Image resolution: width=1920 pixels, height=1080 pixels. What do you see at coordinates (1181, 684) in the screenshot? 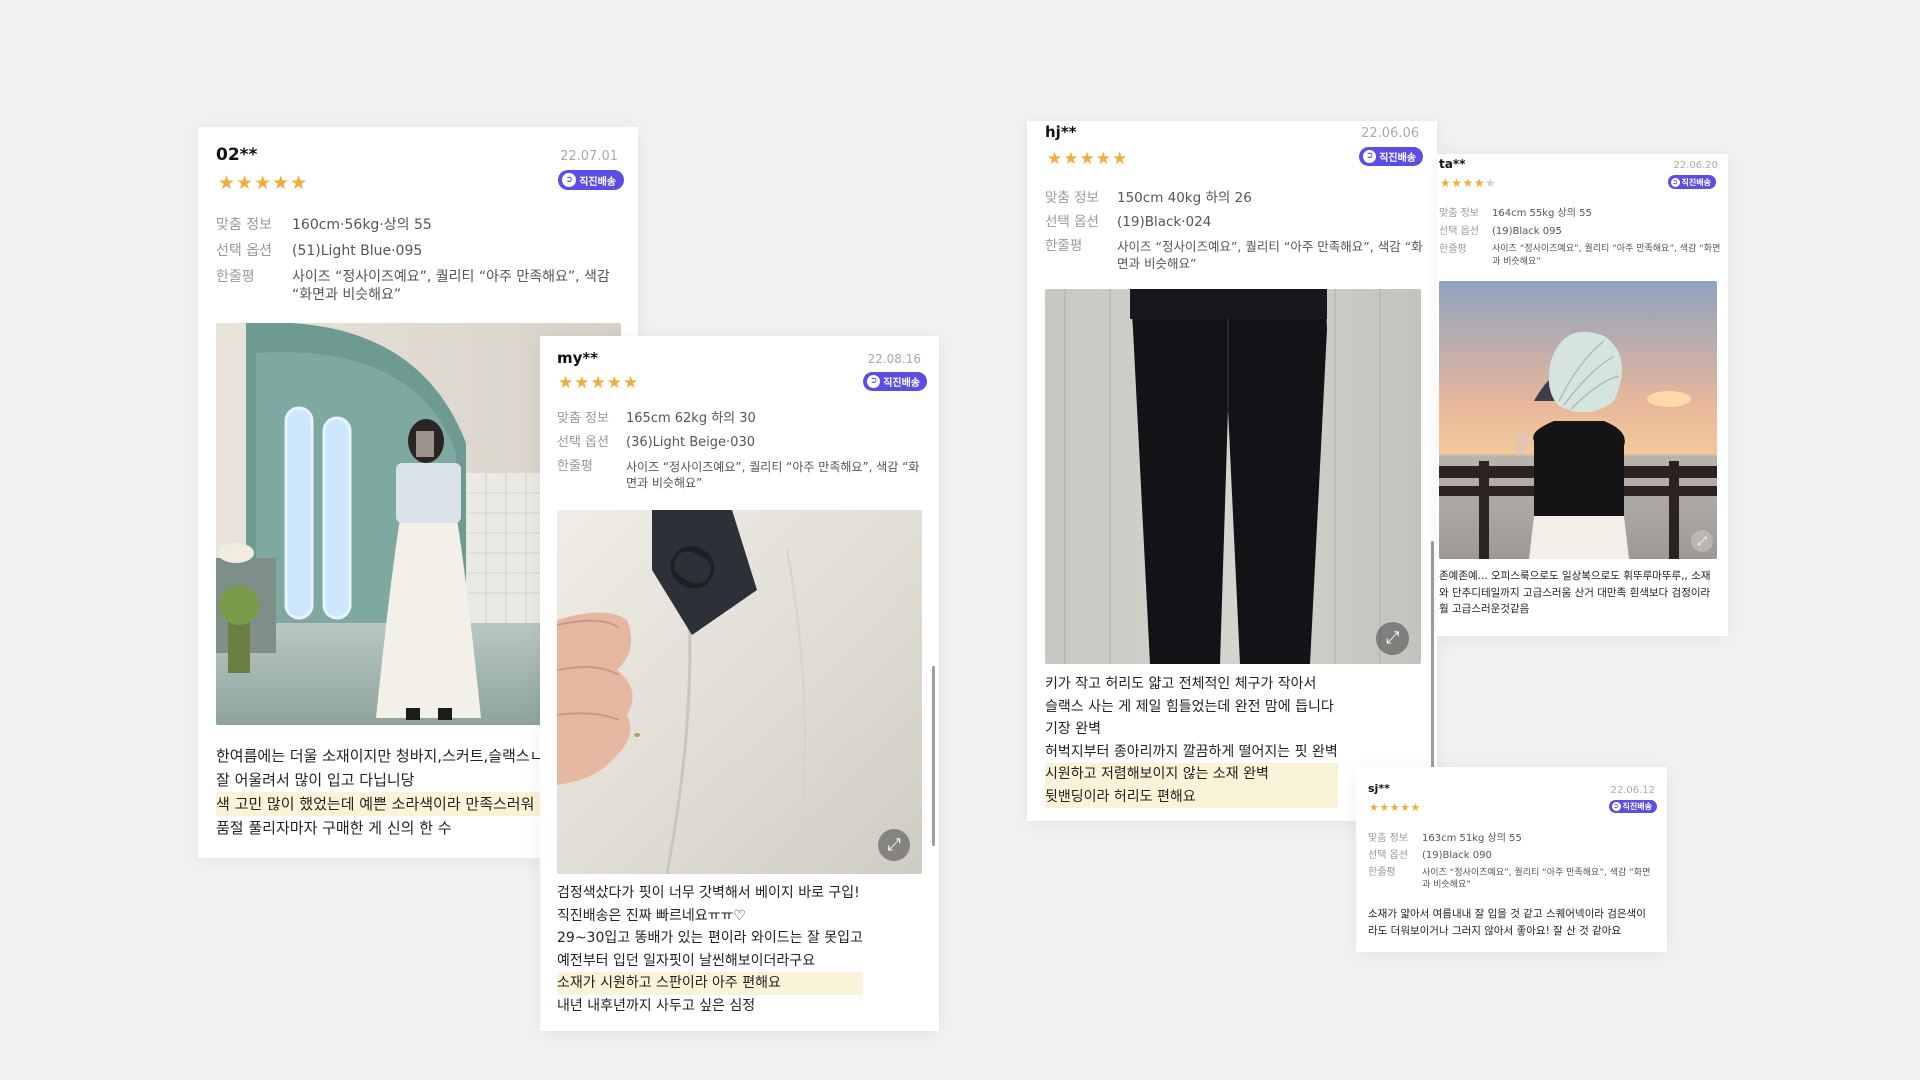
I see `review-line: 키가 작고 허리도 얇고 전체적인 체구가 작아서` at bounding box center [1181, 684].